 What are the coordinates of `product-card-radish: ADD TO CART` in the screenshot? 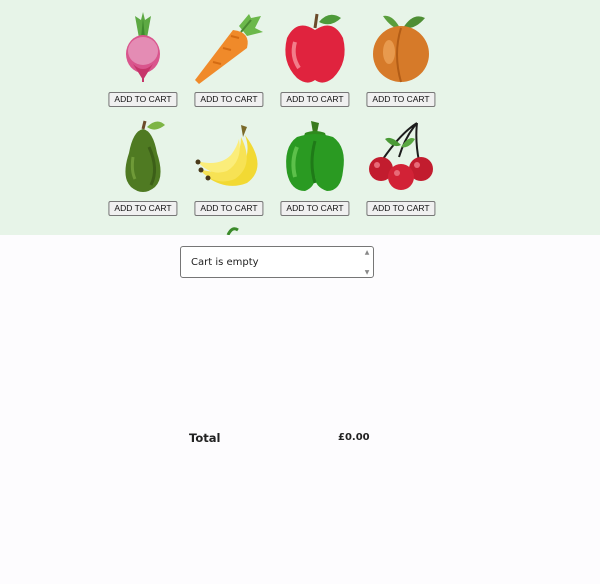 It's located at (143, 60).